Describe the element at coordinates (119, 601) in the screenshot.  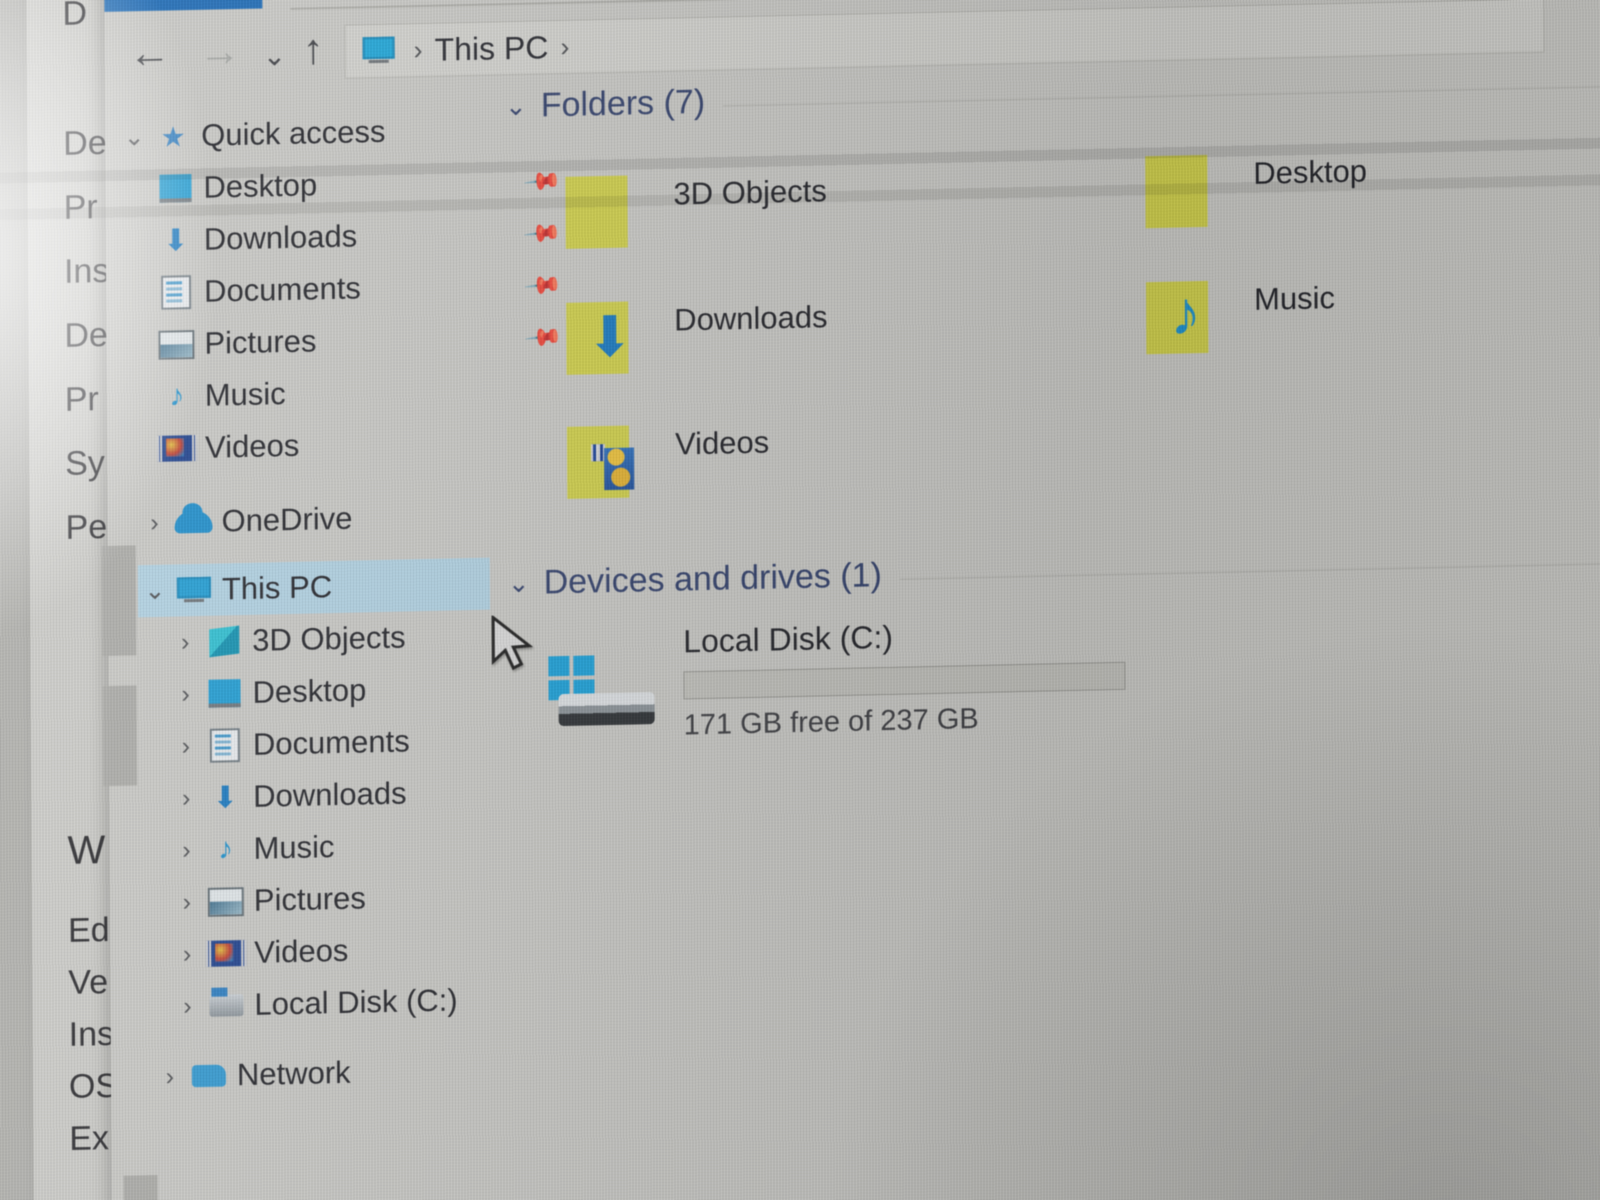
I see `bg-scroll-sliver-top` at that location.